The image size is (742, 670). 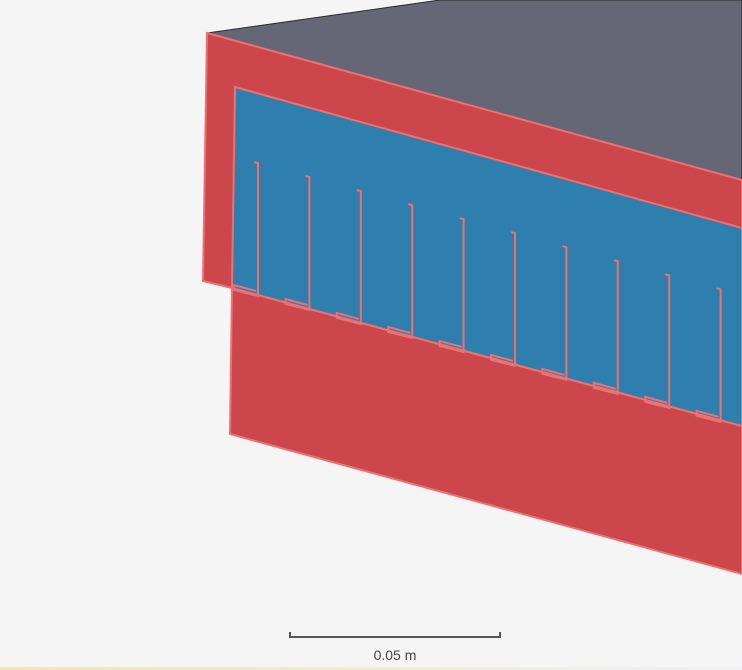 I want to click on scale-bar-line, so click(x=395, y=637).